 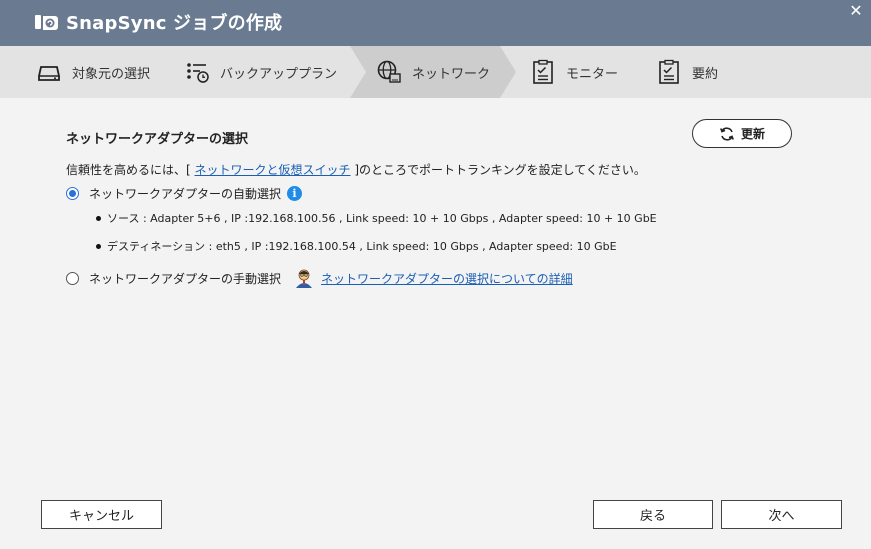 What do you see at coordinates (592, 74) in the screenshot?
I see `step-label: モニター` at bounding box center [592, 74].